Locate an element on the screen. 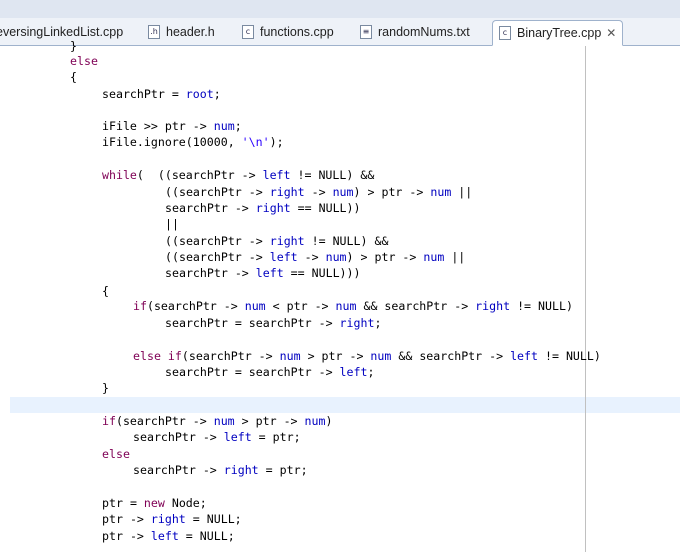 This screenshot has height=552, width=680. code-line: iFile.ignore(10000, '\n'); is located at coordinates (193, 142).